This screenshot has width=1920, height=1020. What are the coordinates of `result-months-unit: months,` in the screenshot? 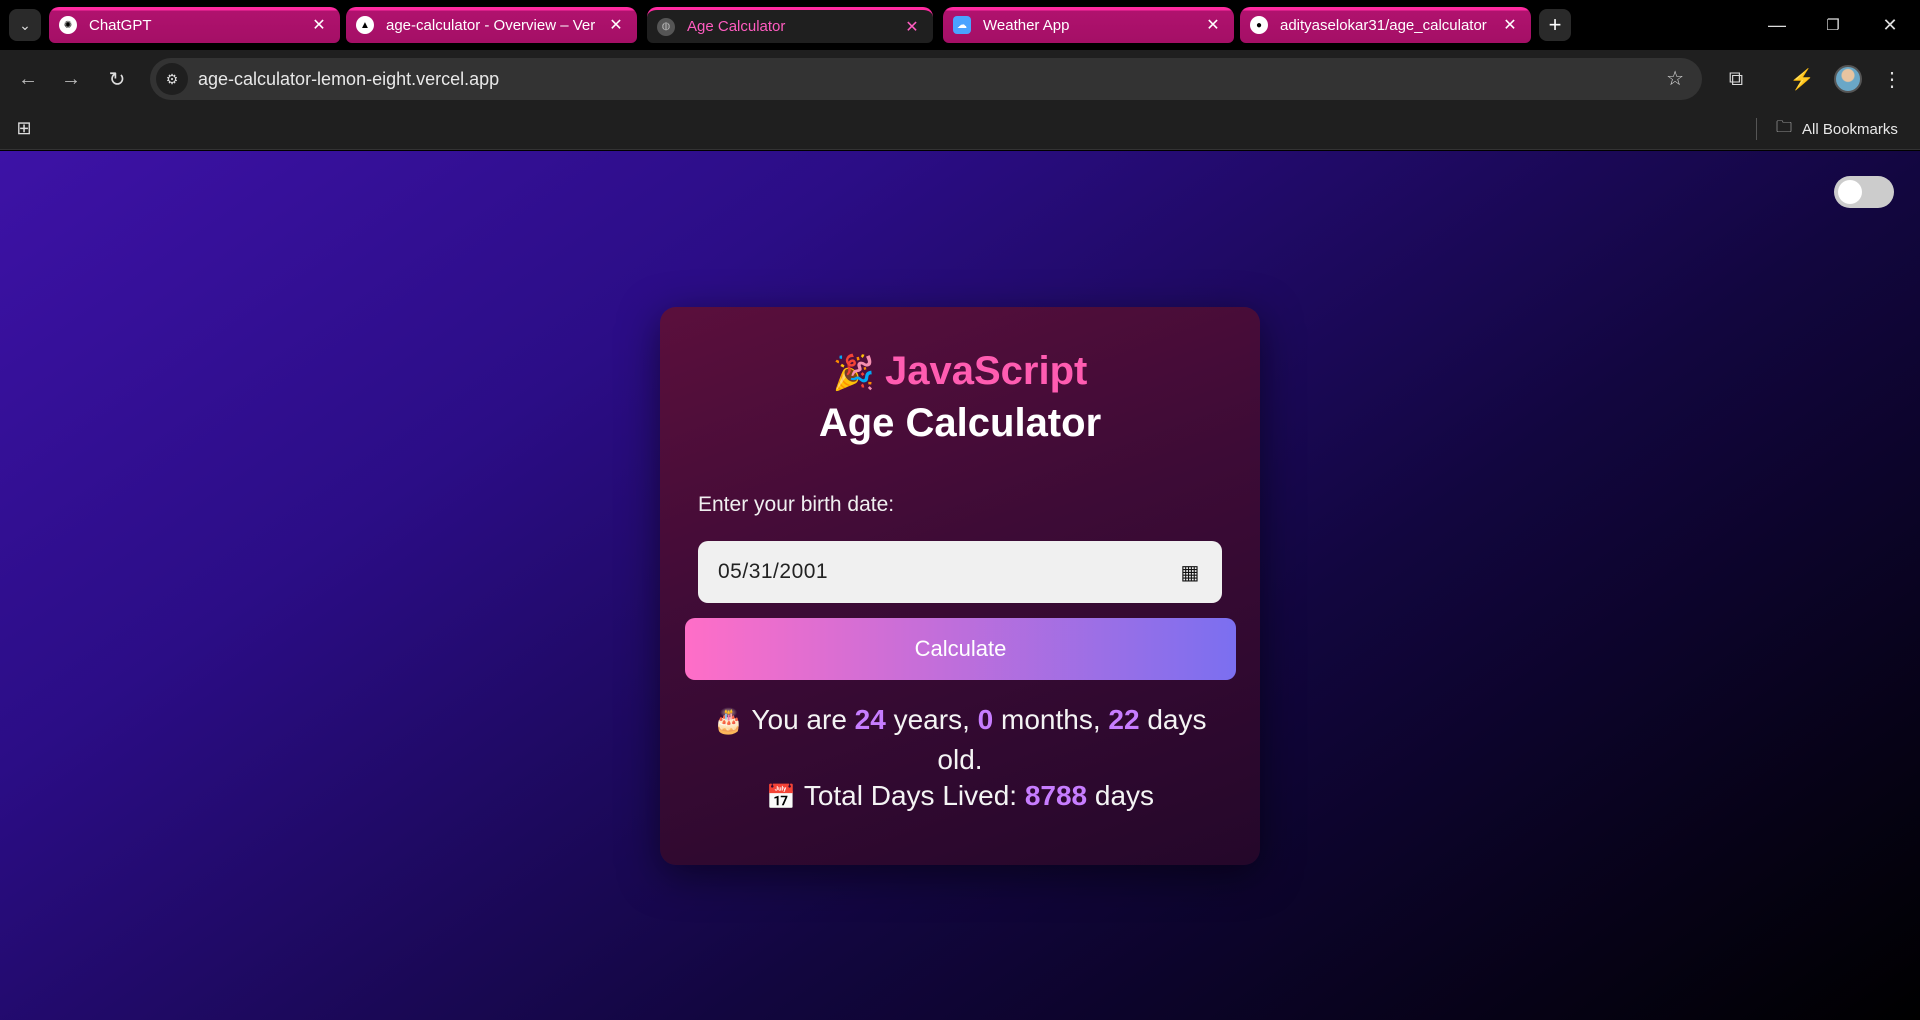 It's located at (1051, 719).